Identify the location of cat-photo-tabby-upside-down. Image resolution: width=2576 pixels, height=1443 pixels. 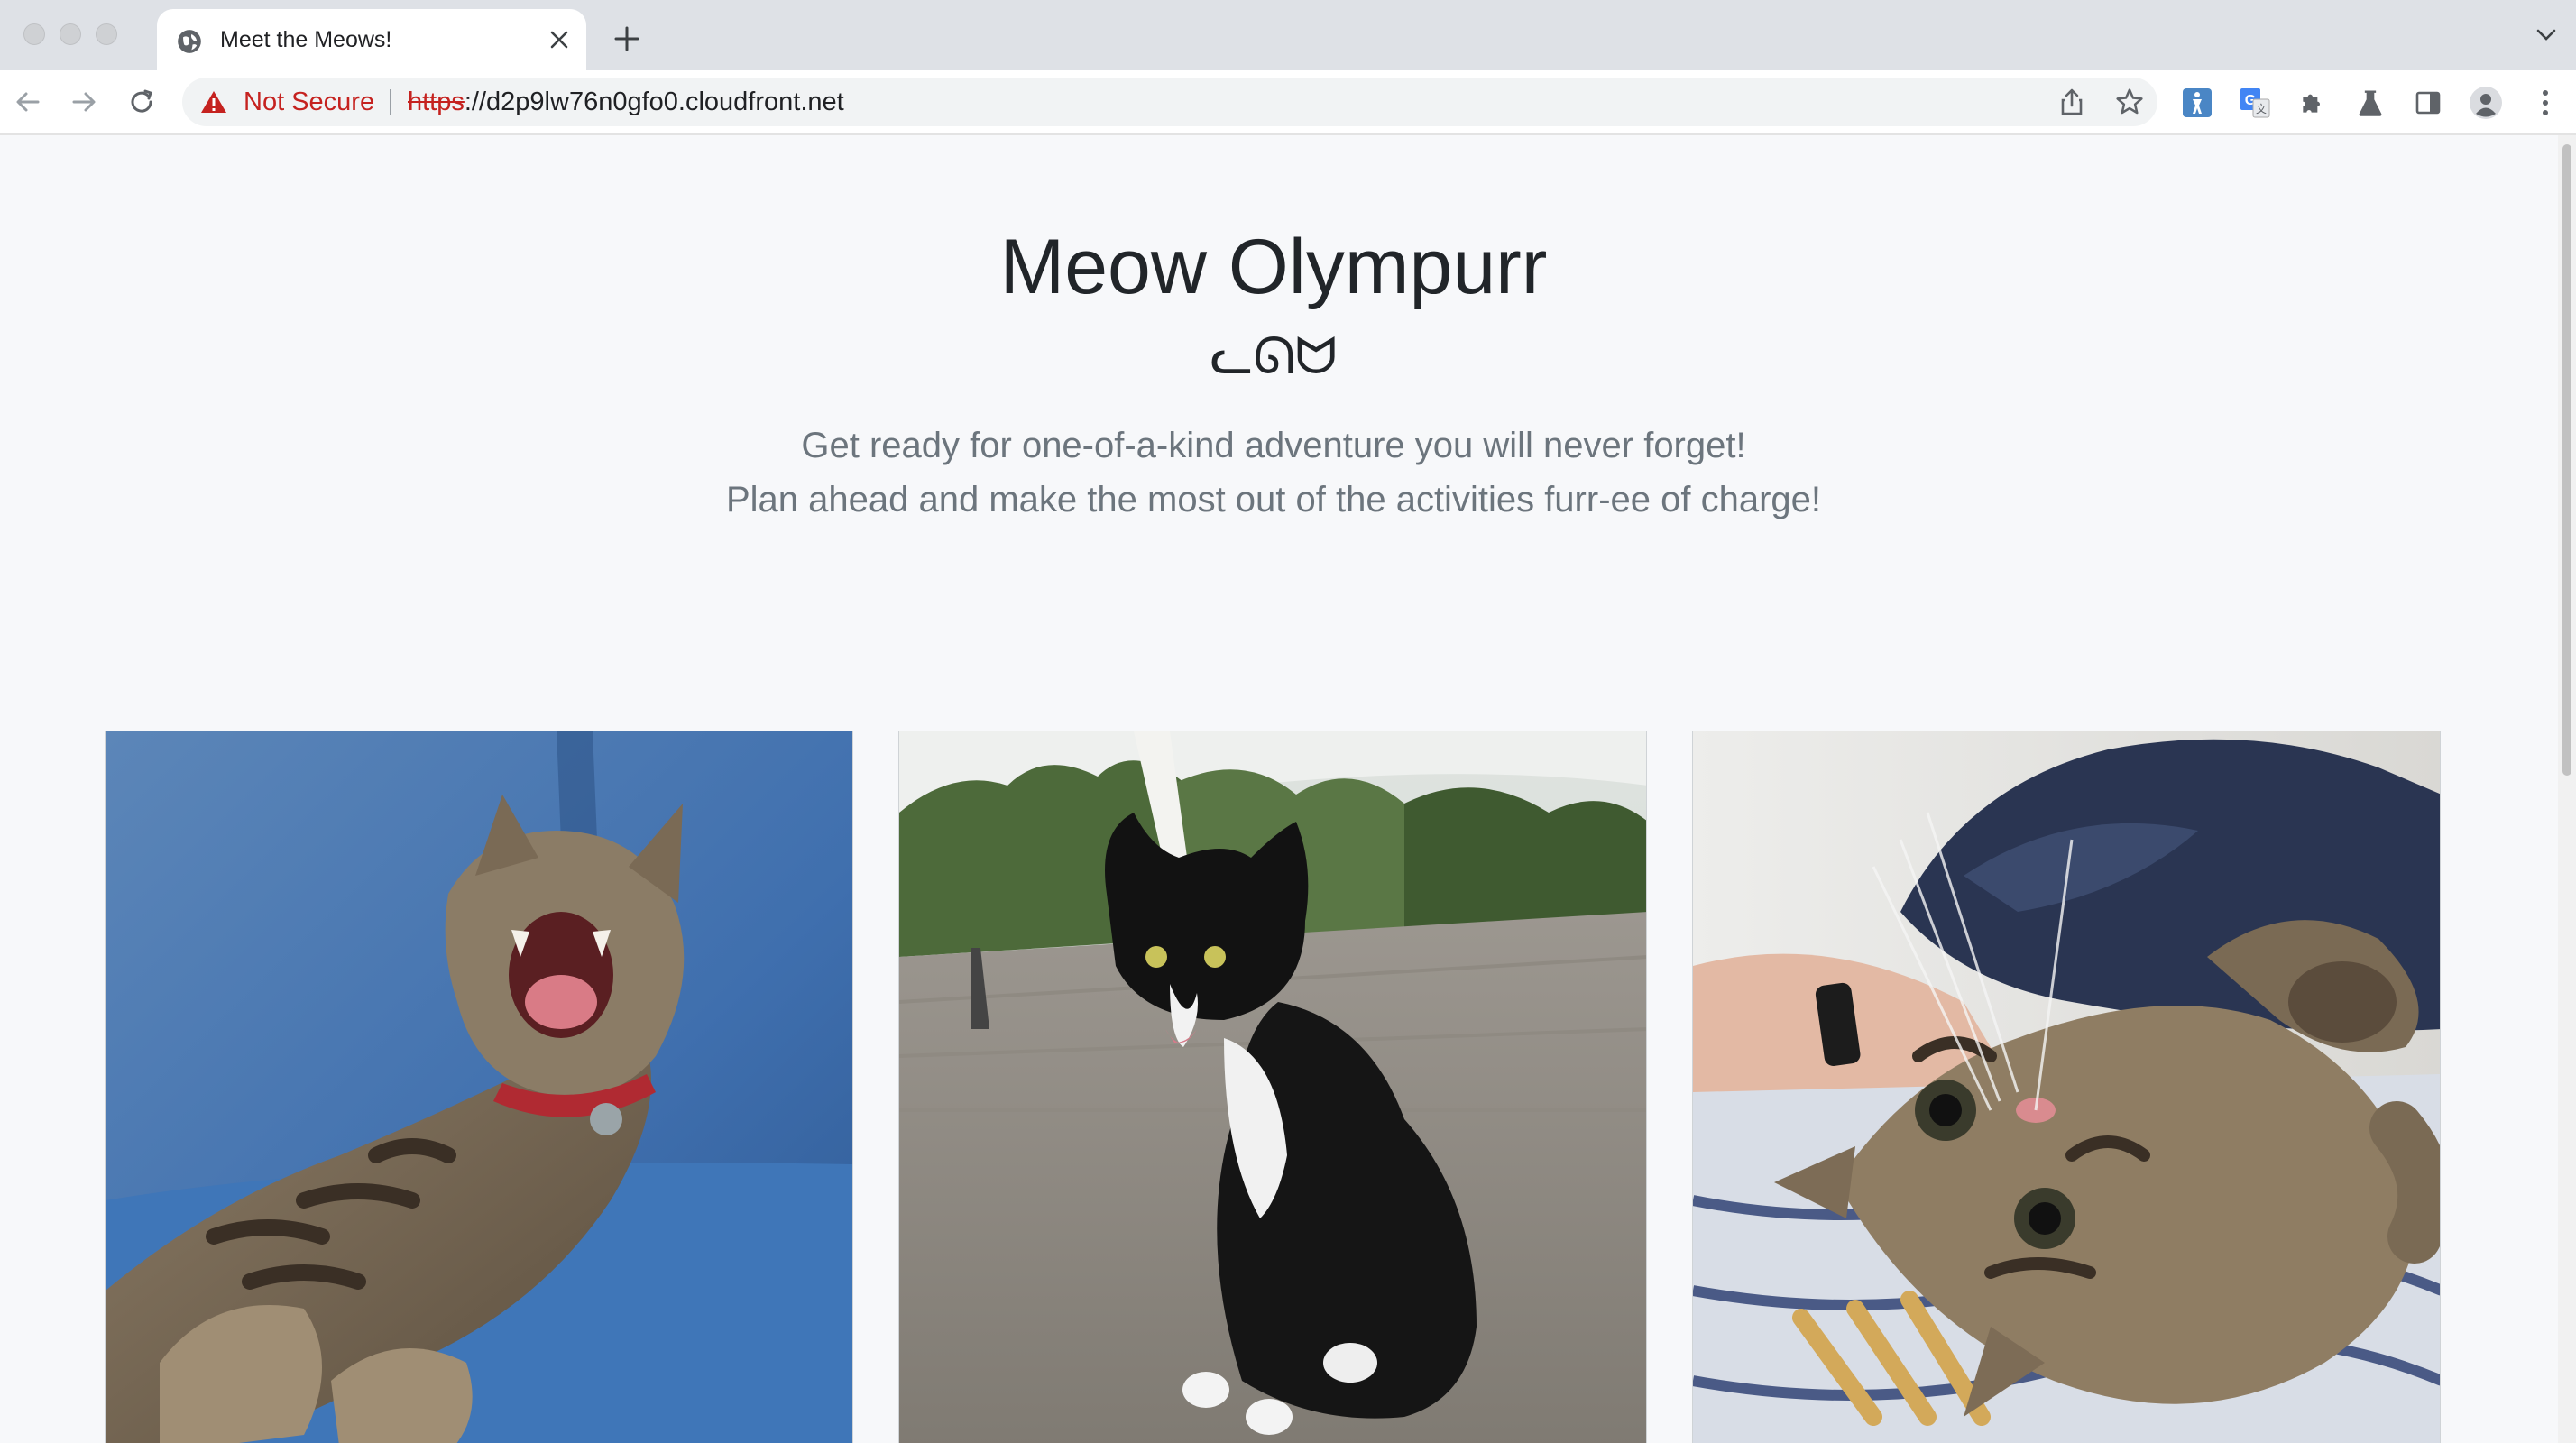
(2066, 1087).